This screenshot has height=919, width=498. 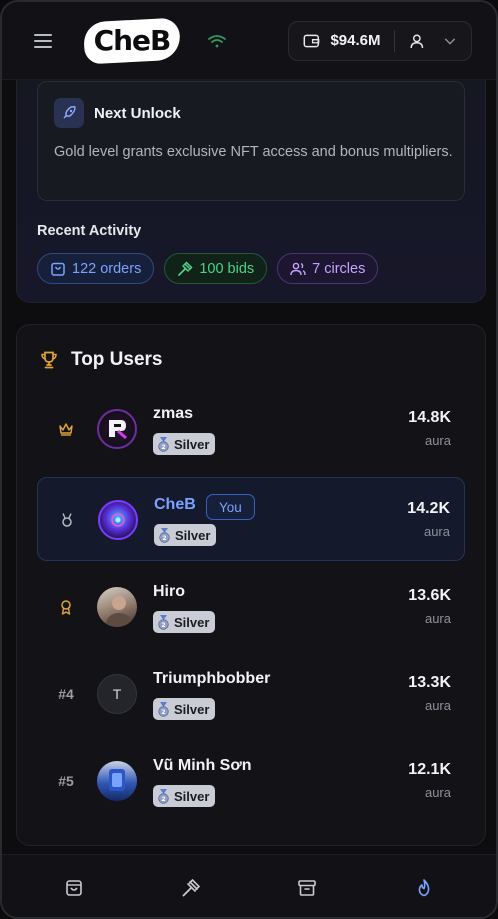 I want to click on connection-icon, so click(x=217, y=40).